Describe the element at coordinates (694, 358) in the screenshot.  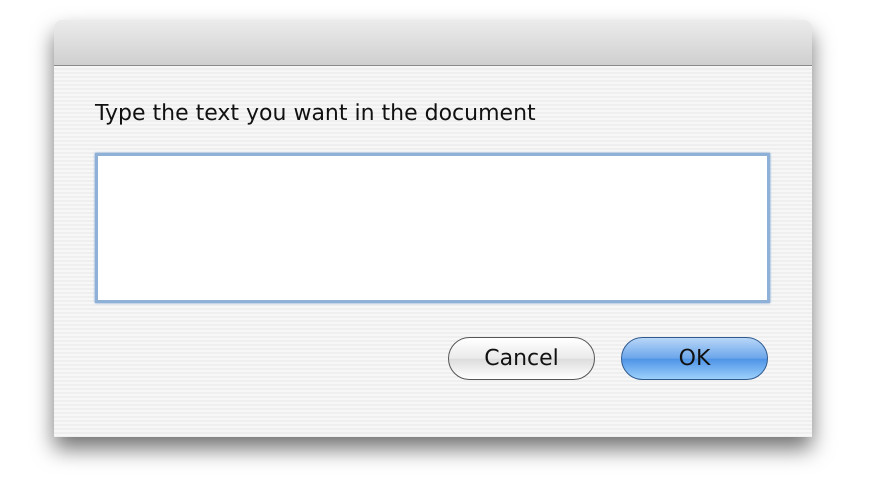
I see `default-button: OK` at that location.